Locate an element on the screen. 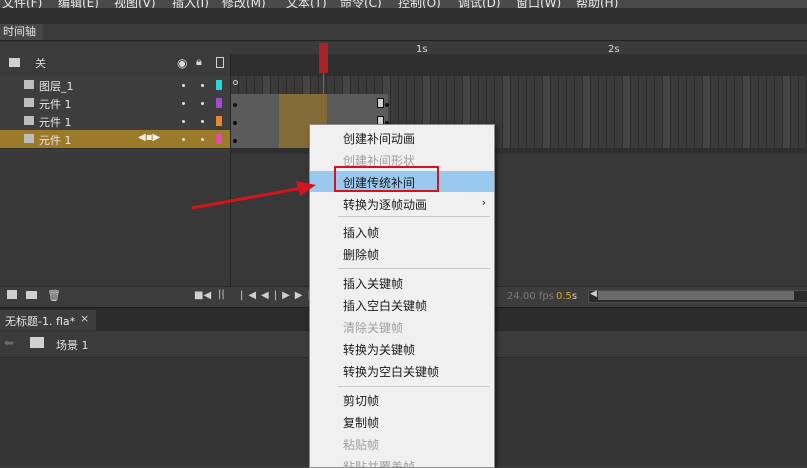 This screenshot has width=807, height=468. menu-debug: 调试(D) is located at coordinates (479, 4).